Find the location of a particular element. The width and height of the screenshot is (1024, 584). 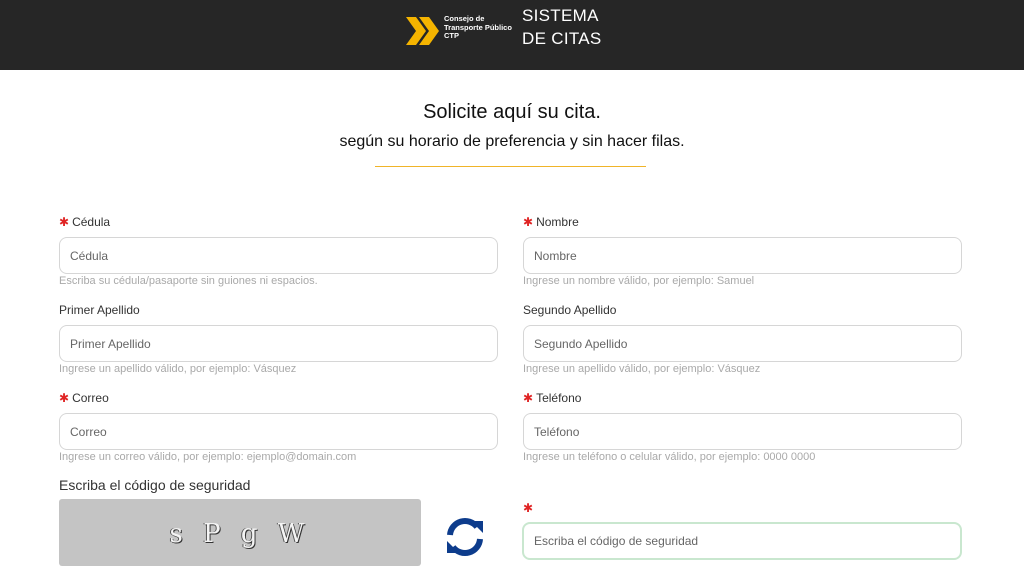

nombre-label: ✱ Nombre is located at coordinates (551, 222).